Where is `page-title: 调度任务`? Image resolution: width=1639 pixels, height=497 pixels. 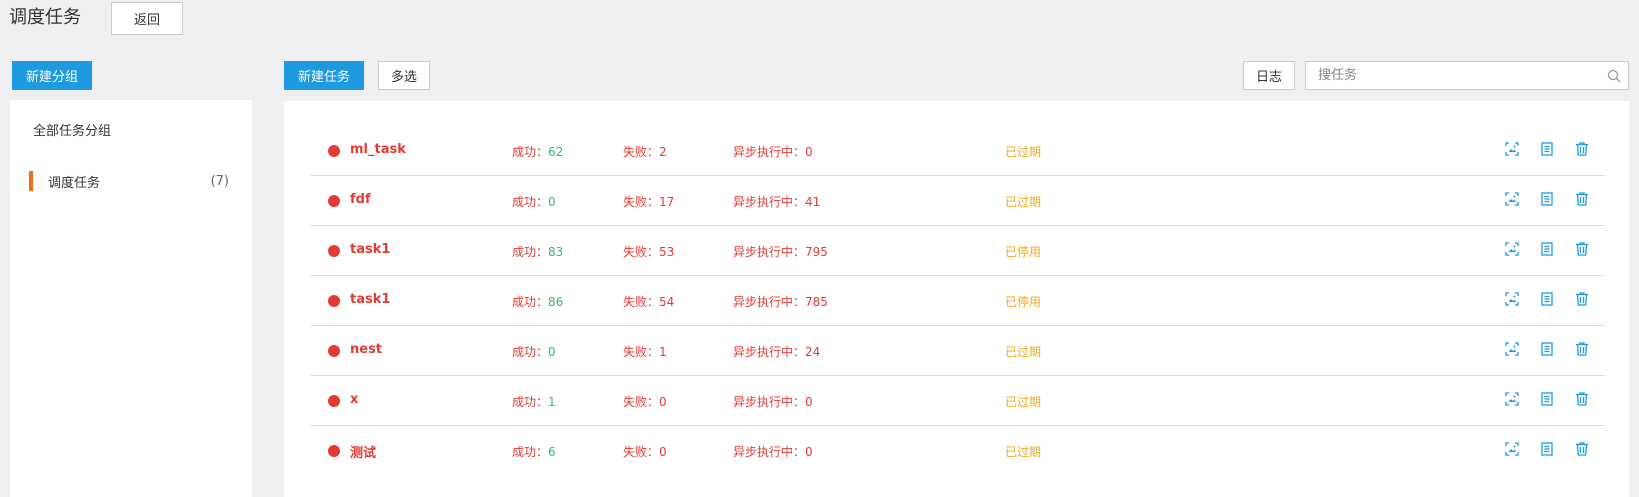 page-title: 调度任务 is located at coordinates (45, 17).